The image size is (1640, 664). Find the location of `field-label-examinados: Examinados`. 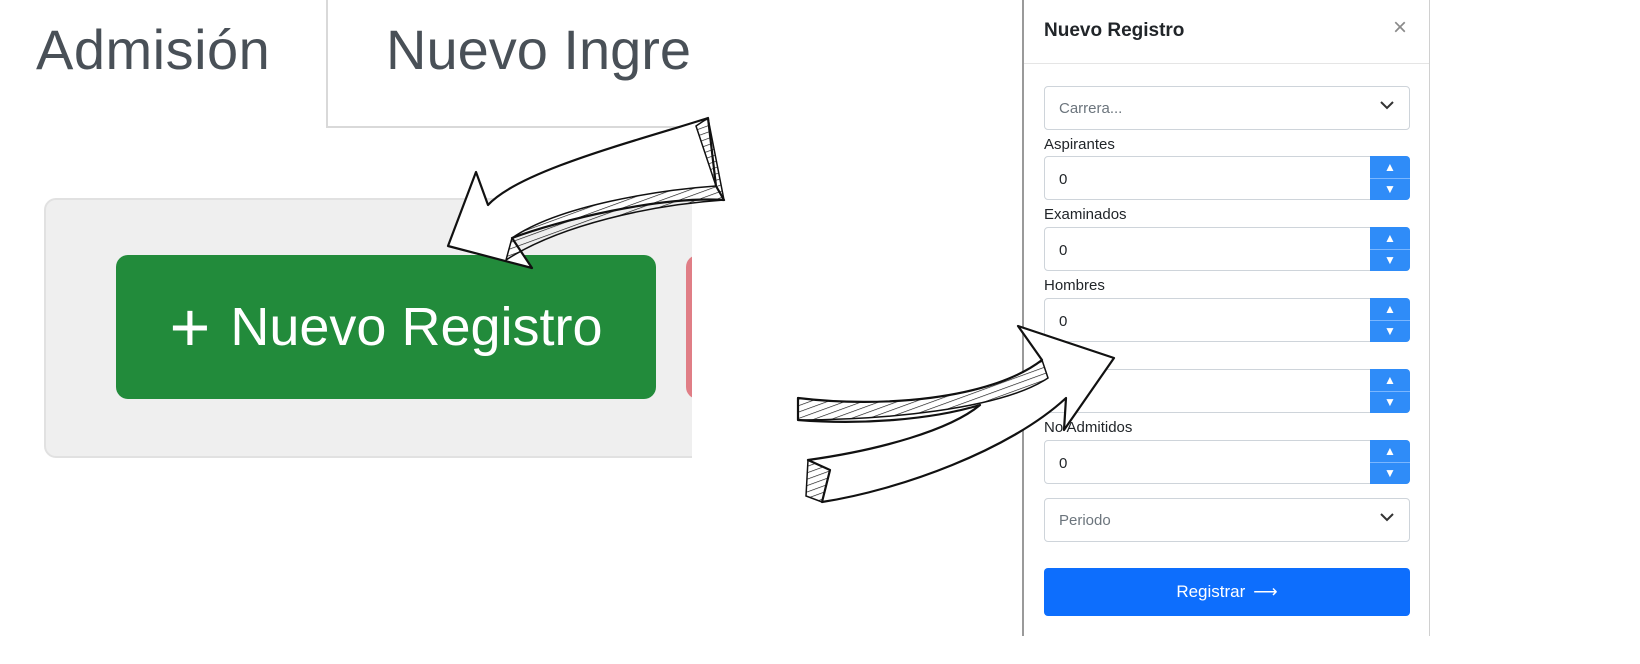

field-label-examinados: Examinados is located at coordinates (1085, 214).